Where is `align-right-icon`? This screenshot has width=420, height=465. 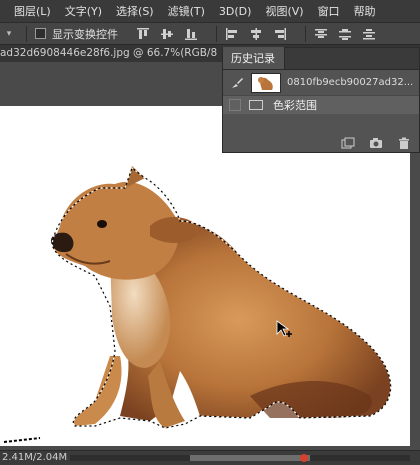 align-right-icon is located at coordinates (280, 34).